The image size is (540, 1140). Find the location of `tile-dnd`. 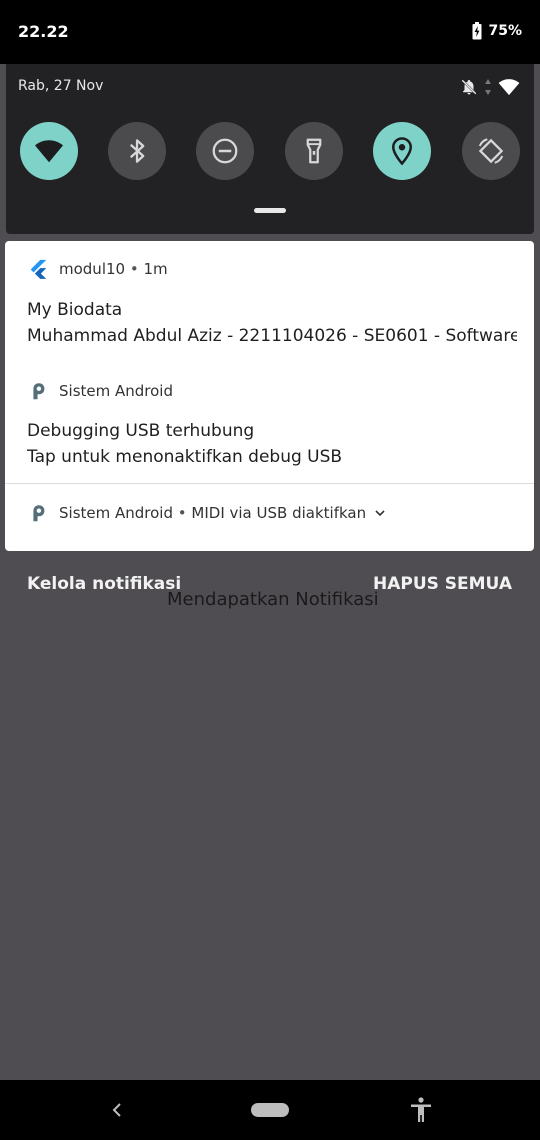

tile-dnd is located at coordinates (225, 151).